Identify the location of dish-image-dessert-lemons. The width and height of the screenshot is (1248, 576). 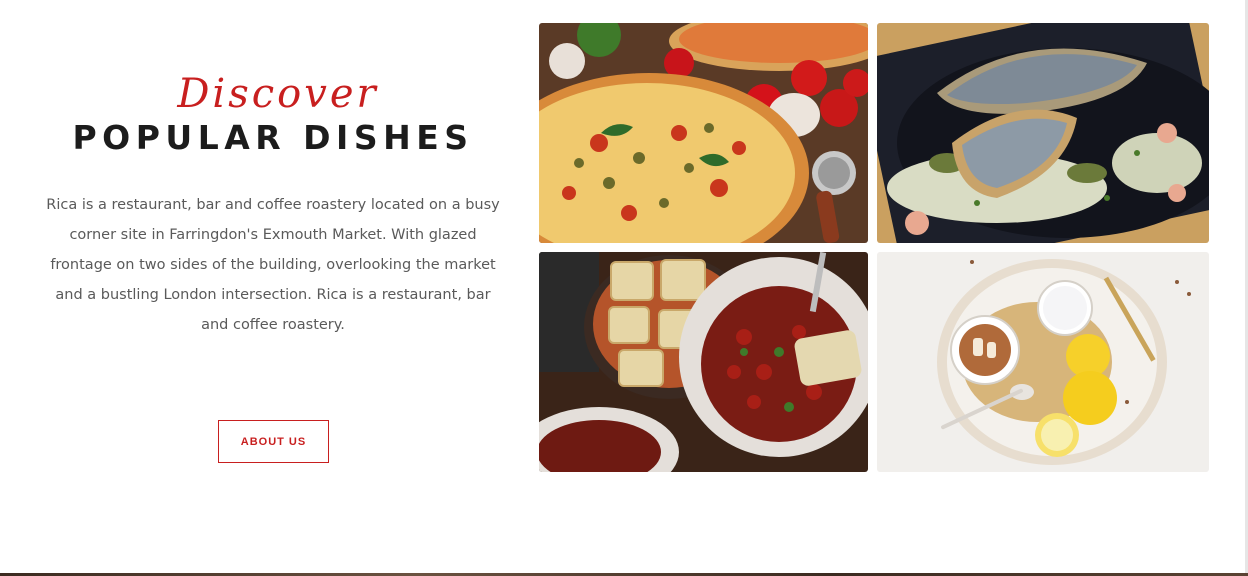
(1043, 362).